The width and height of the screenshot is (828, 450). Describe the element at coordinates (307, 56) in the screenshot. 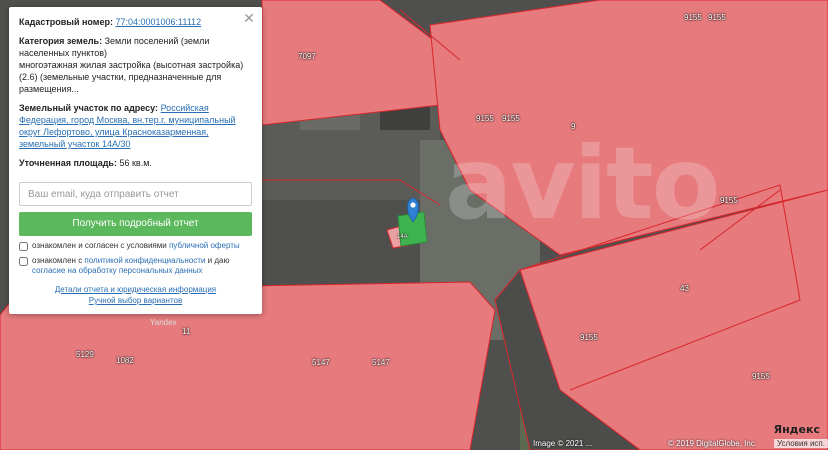

I see `plot-label: 7097` at that location.